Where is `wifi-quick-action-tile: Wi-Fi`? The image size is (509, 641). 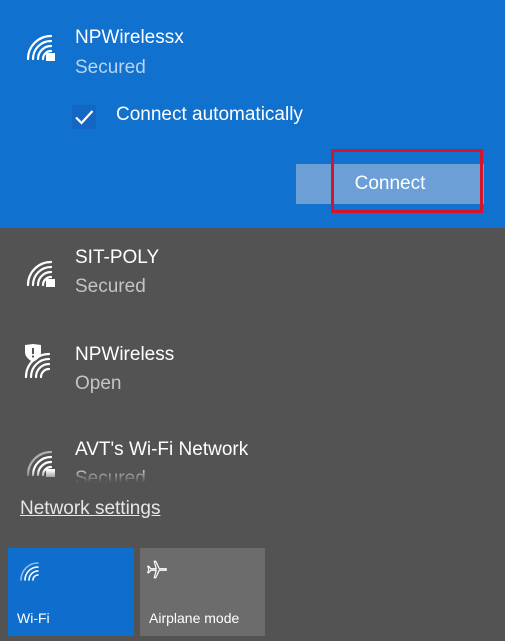
wifi-quick-action-tile: Wi-Fi is located at coordinates (71, 592).